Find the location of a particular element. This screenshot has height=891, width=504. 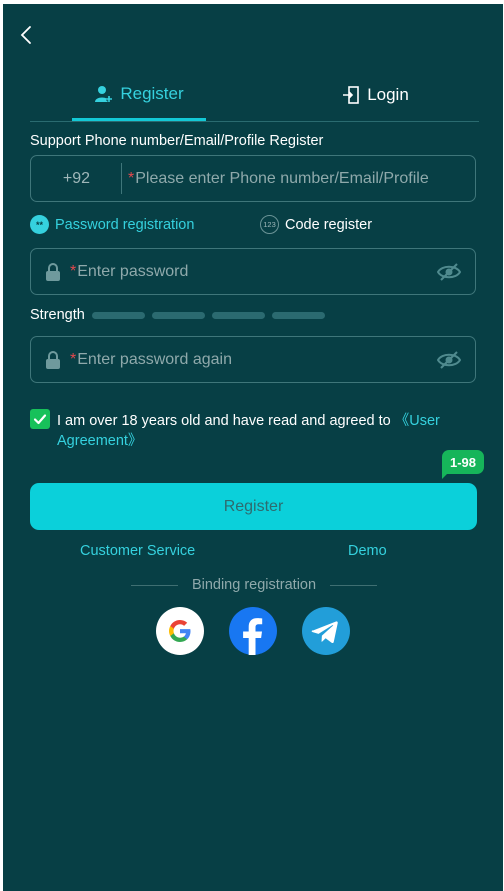

tab-register: Register is located at coordinates (139, 95).